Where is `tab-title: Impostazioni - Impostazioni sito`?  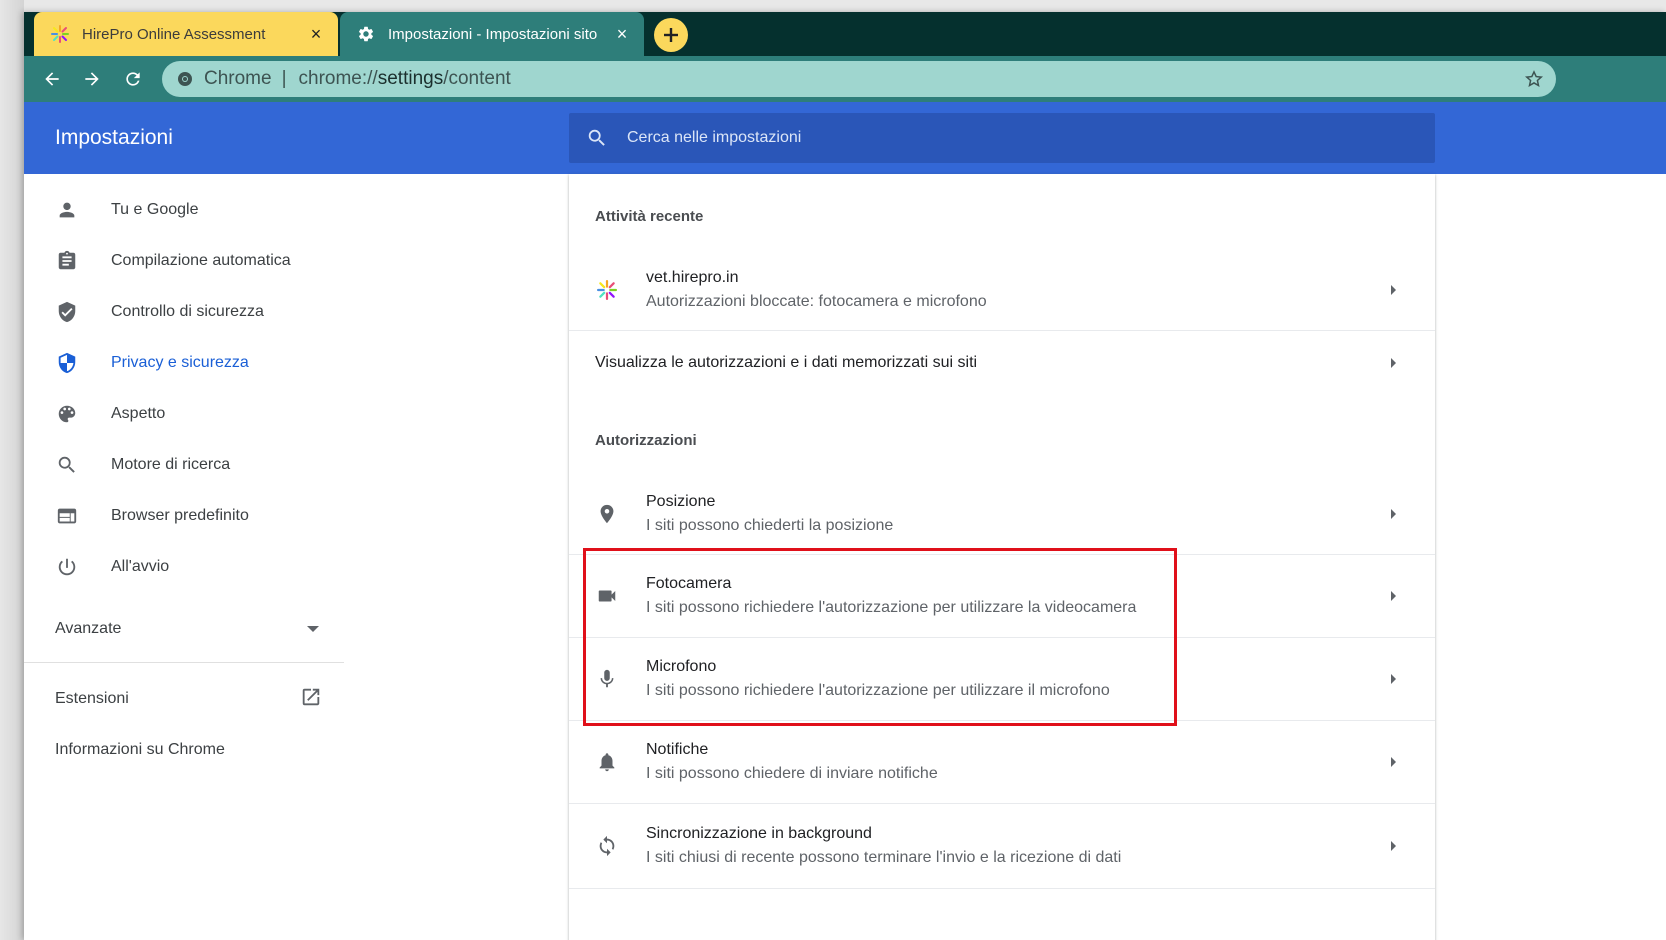 tab-title: Impostazioni - Impostazioni sito is located at coordinates (493, 34).